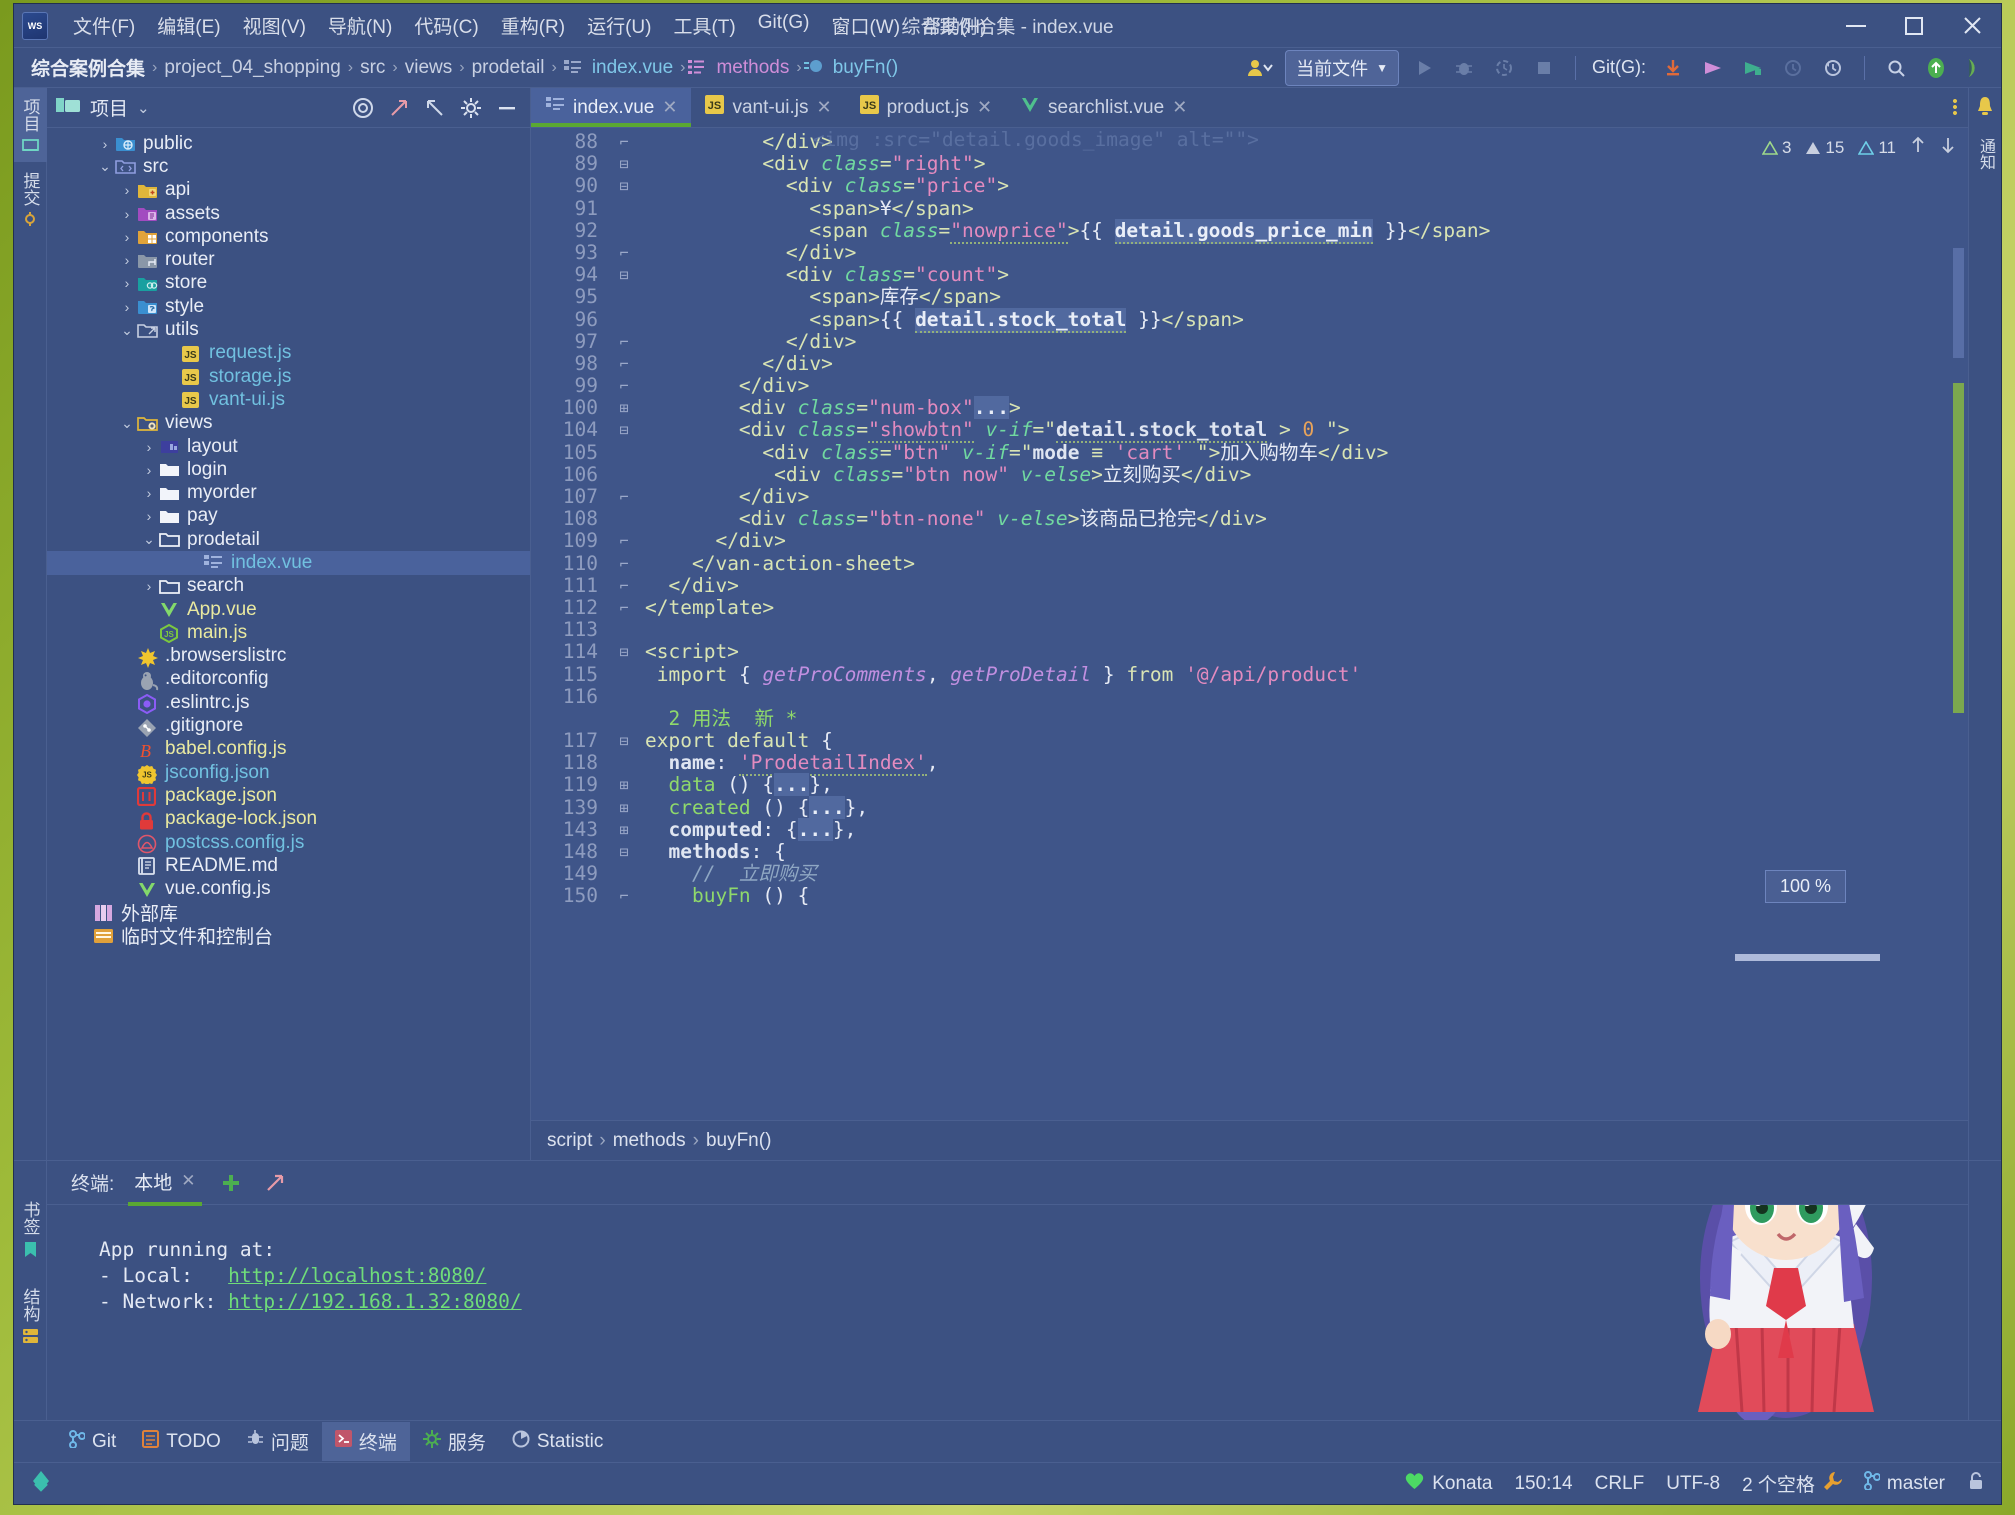 The width and height of the screenshot is (2015, 1515). Describe the element at coordinates (275, 1183) in the screenshot. I see `expand-icon` at that location.